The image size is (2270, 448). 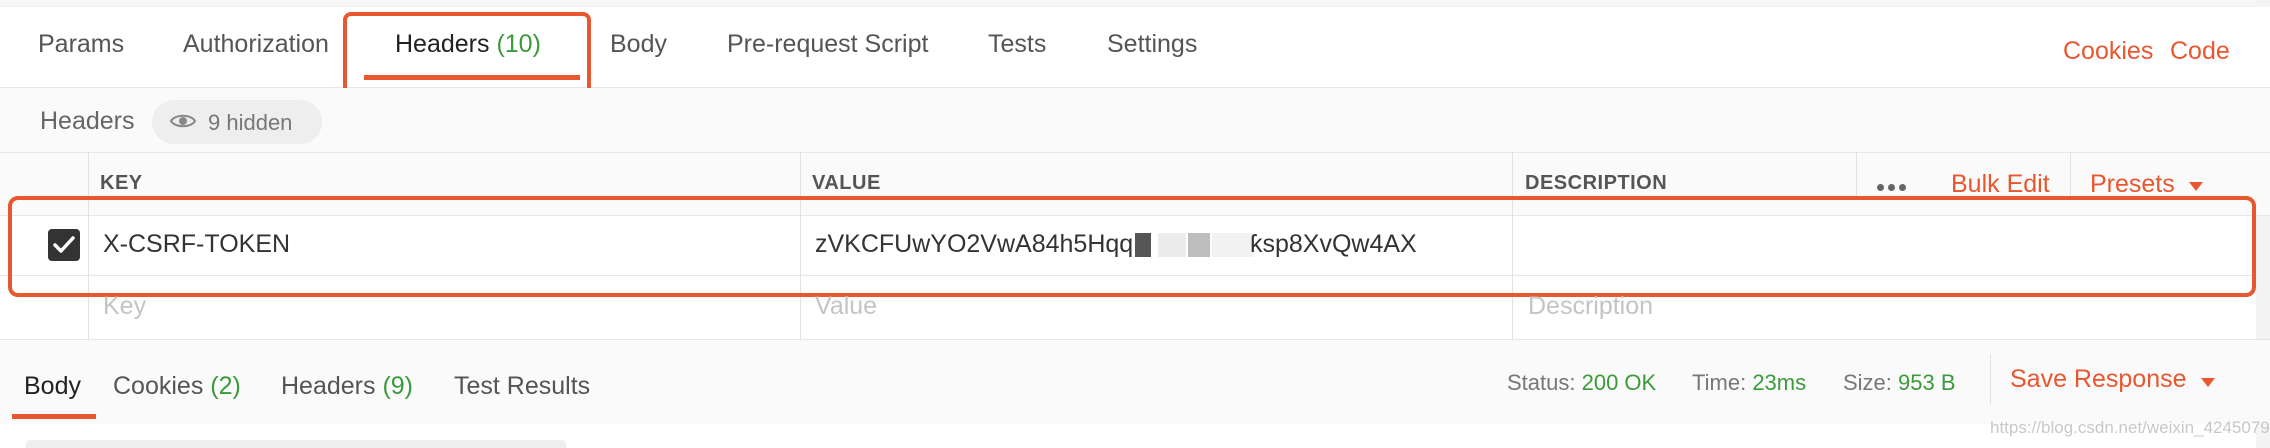 I want to click on tab-tests: Tests, so click(x=1017, y=44).